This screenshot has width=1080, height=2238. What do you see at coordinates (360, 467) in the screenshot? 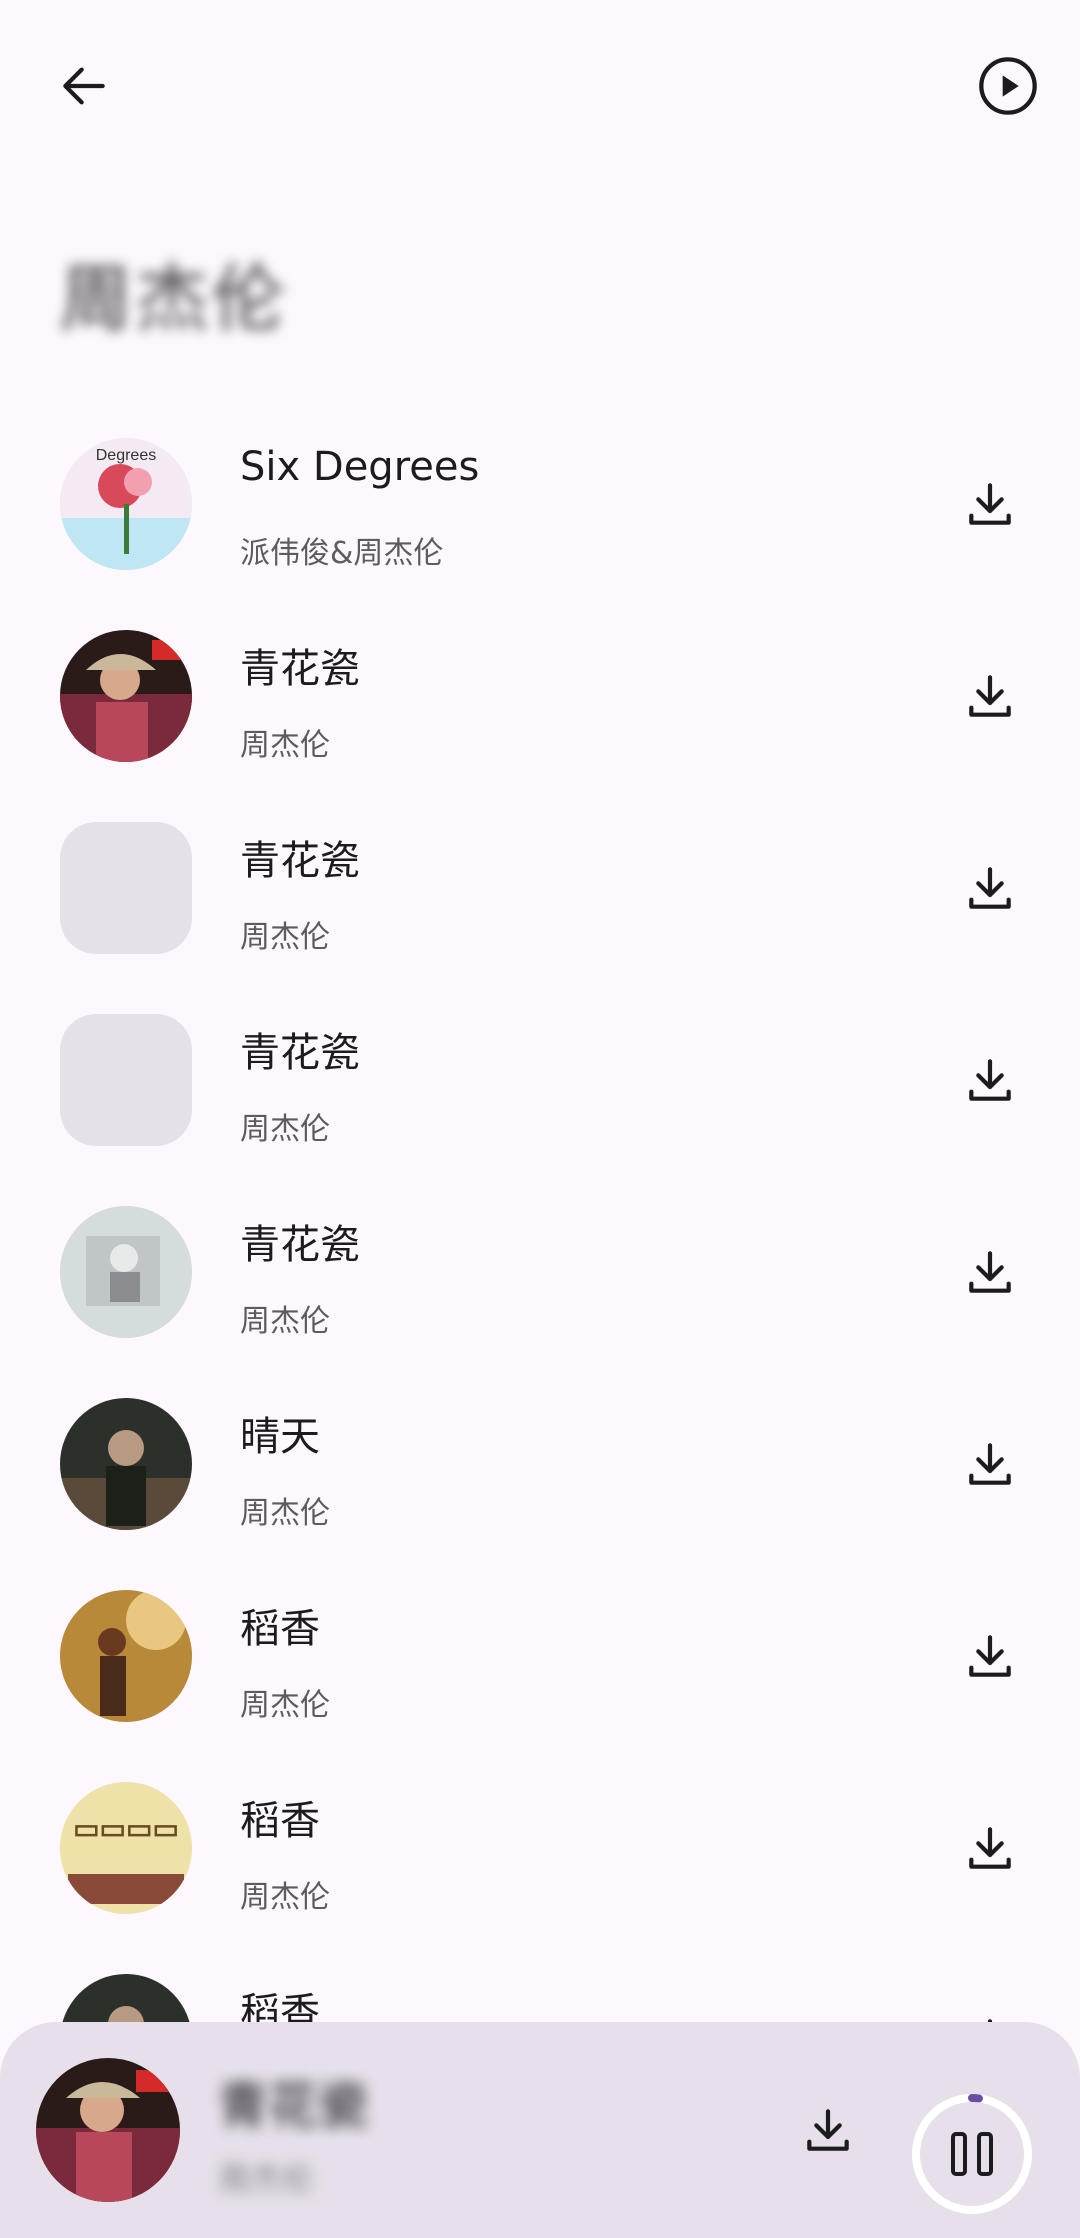
I see `song-title: Six Degrees` at bounding box center [360, 467].